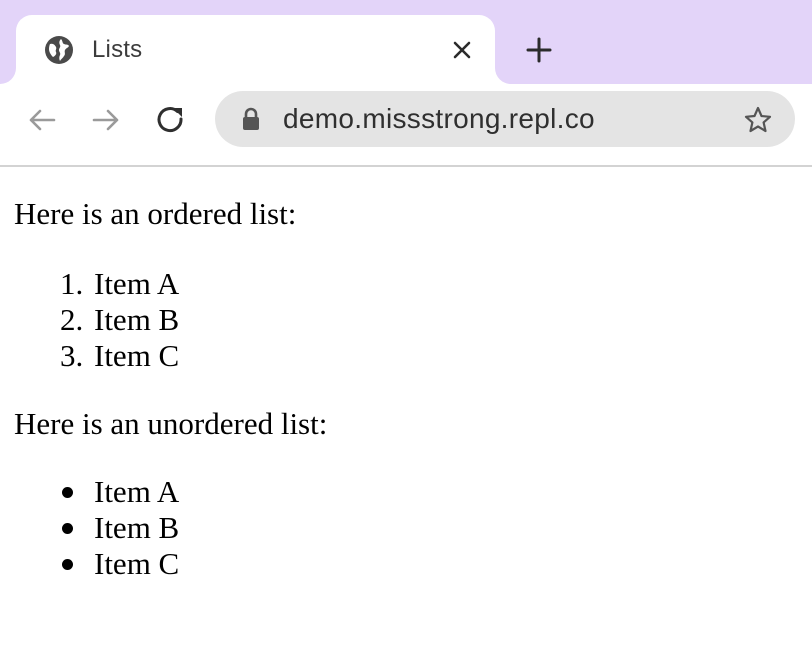 The width and height of the screenshot is (812, 653). I want to click on arrow-left-icon, so click(42, 120).